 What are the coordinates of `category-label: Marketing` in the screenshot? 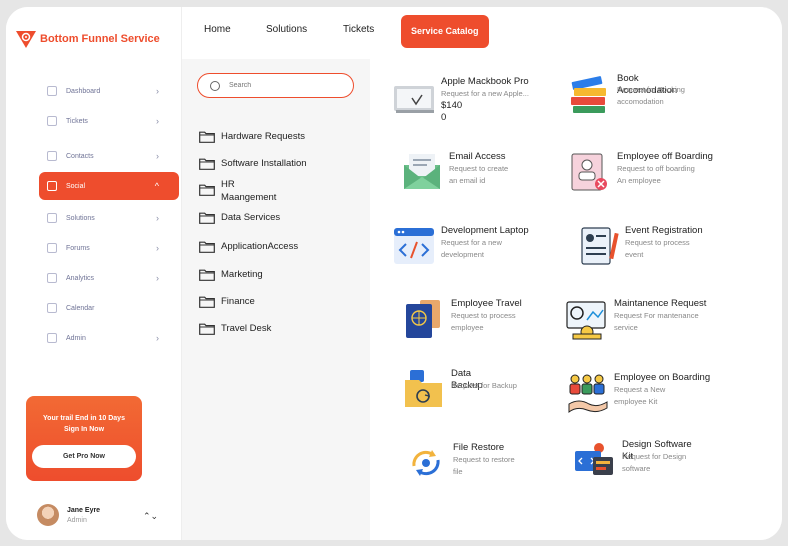 It's located at (242, 274).